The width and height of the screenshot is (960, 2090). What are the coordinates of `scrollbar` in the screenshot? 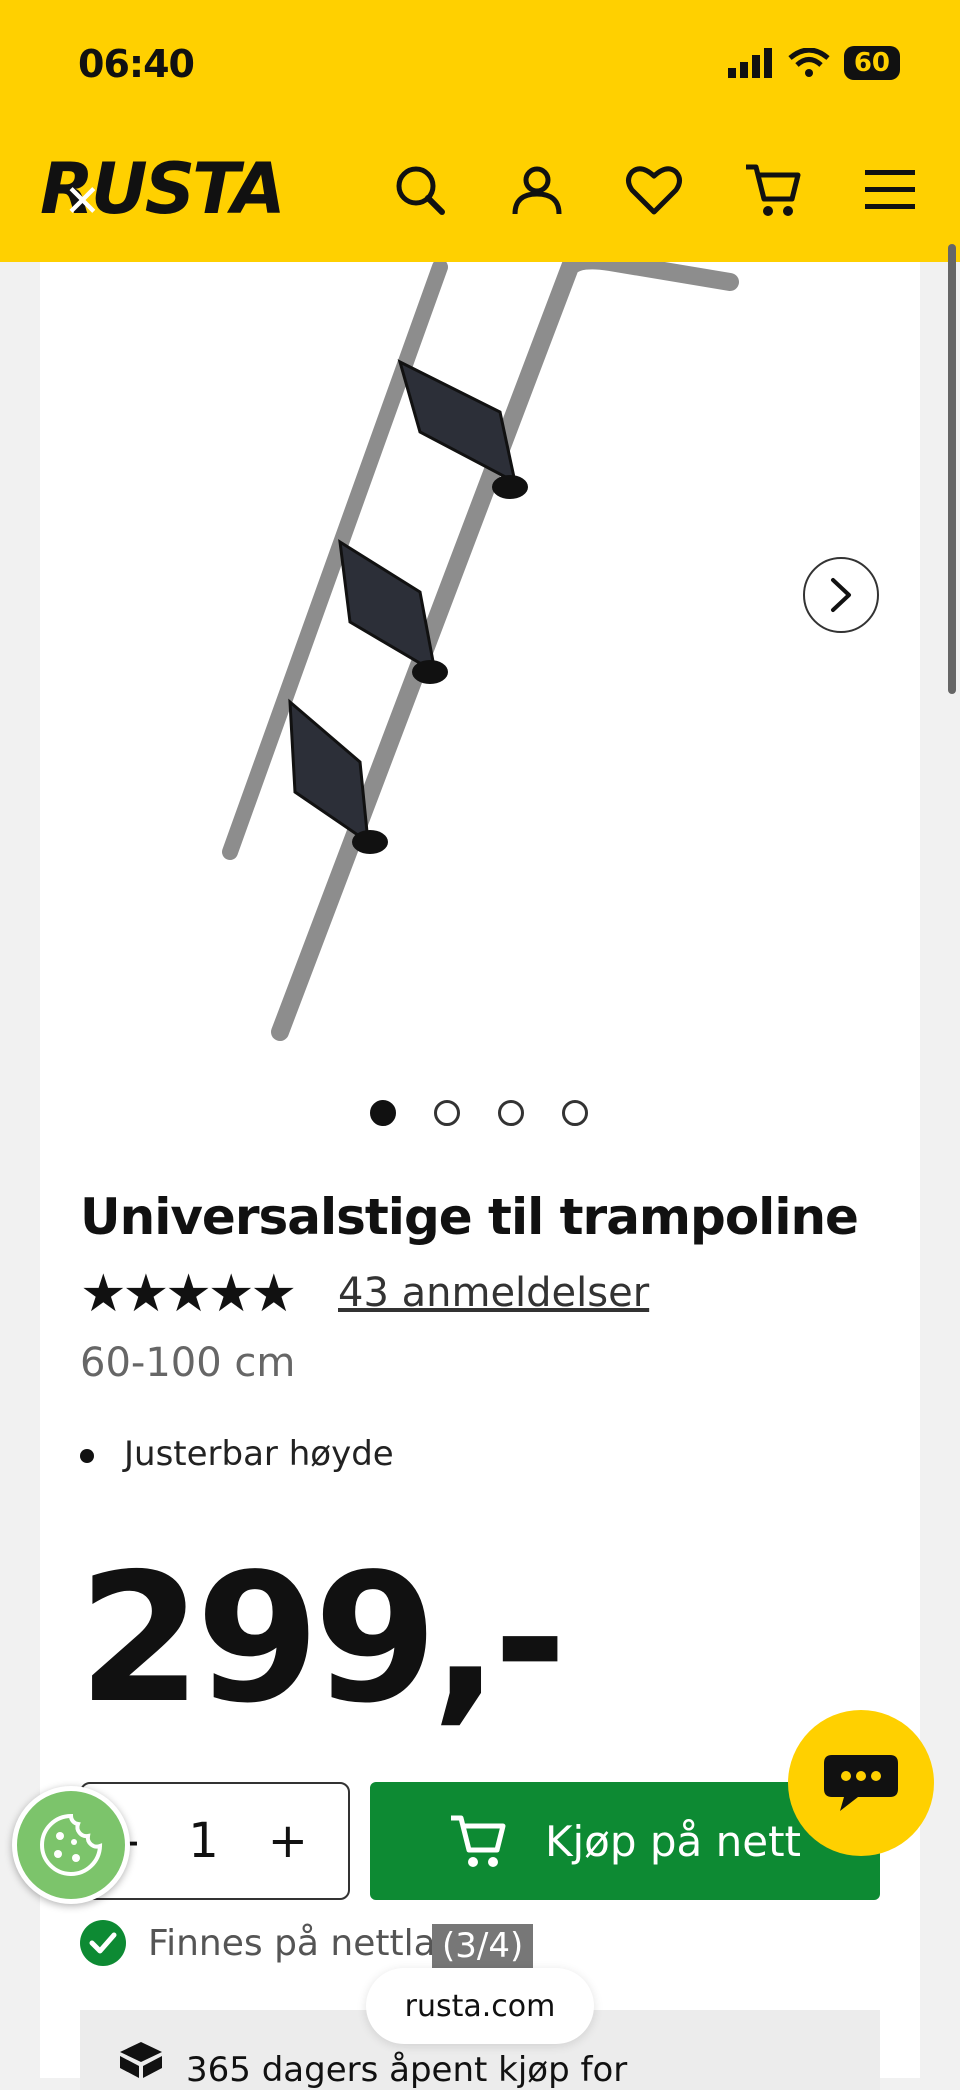 It's located at (952, 469).